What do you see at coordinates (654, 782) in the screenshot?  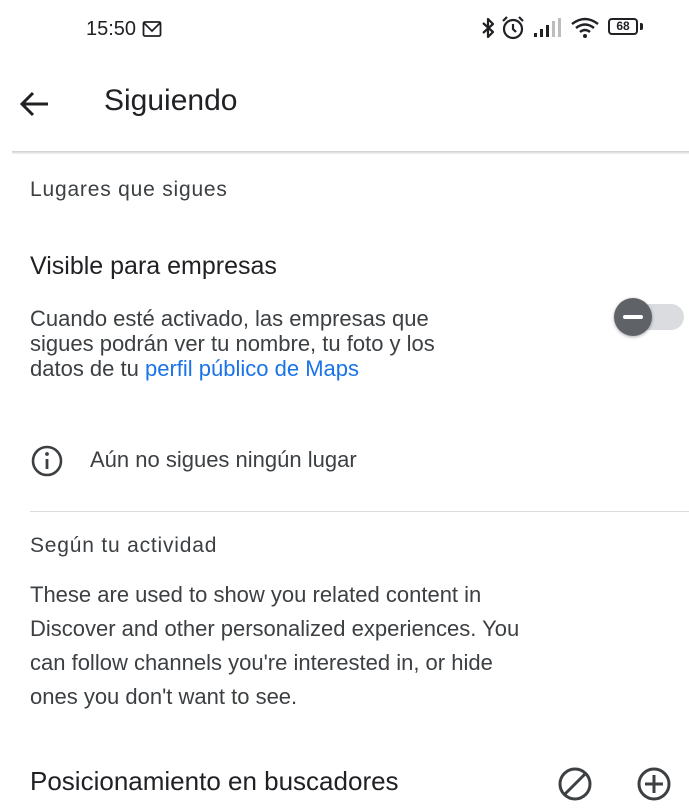 I see `follow-icon` at bounding box center [654, 782].